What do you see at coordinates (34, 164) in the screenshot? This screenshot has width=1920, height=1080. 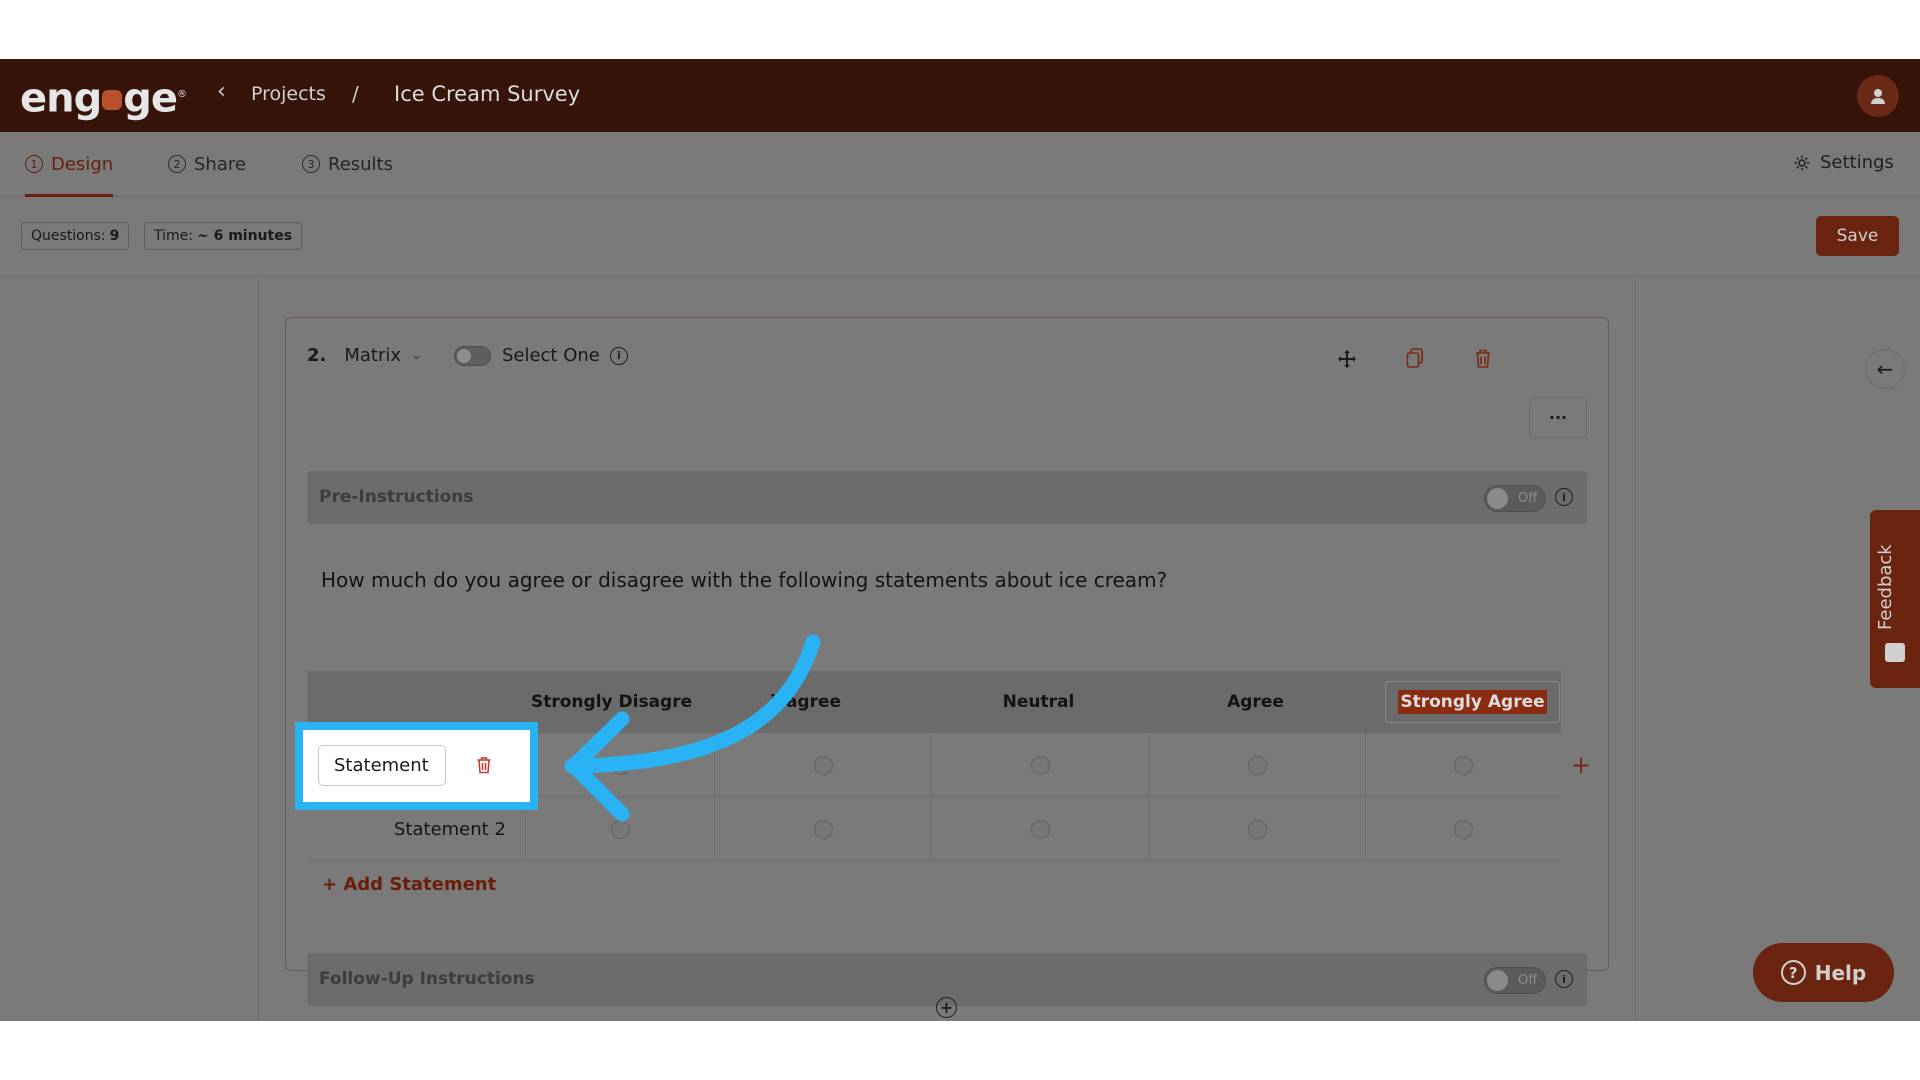 I see `step-number: 1` at bounding box center [34, 164].